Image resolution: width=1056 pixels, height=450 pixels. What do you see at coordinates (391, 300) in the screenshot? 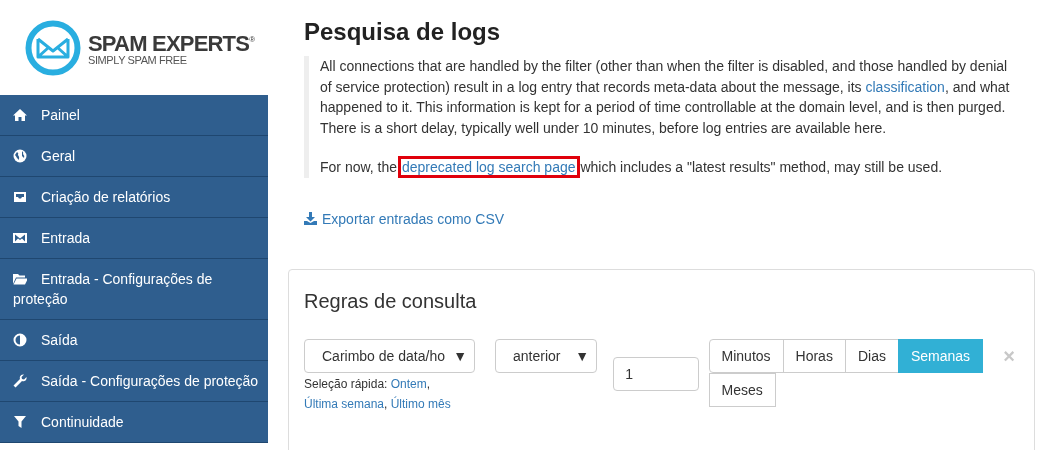
I see `card-title: Regras de consulta` at bounding box center [391, 300].